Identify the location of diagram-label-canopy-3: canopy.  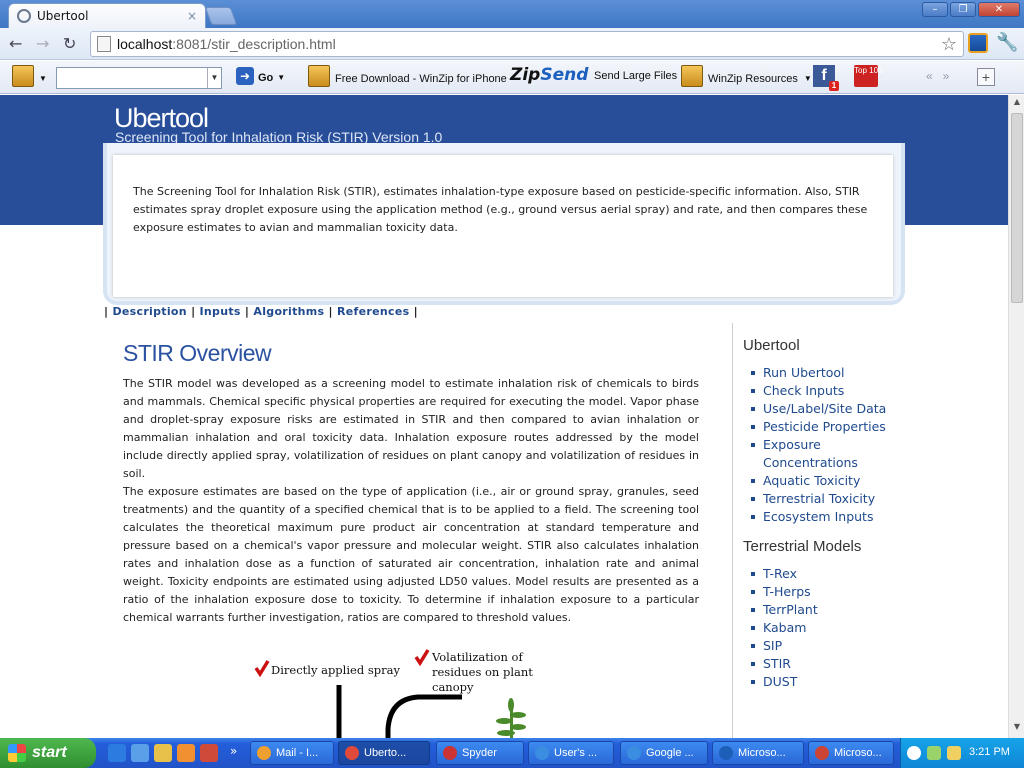
(453, 687).